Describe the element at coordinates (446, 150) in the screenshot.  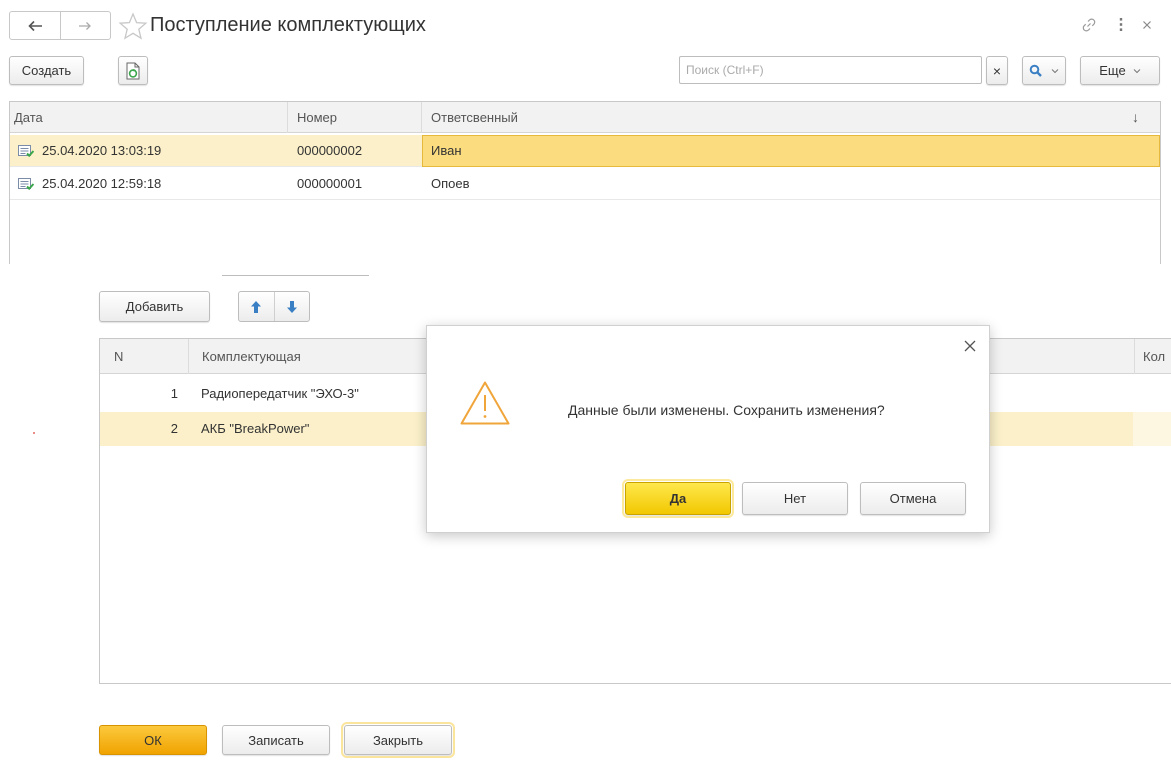
I see `cell-responsible: Иван` at that location.